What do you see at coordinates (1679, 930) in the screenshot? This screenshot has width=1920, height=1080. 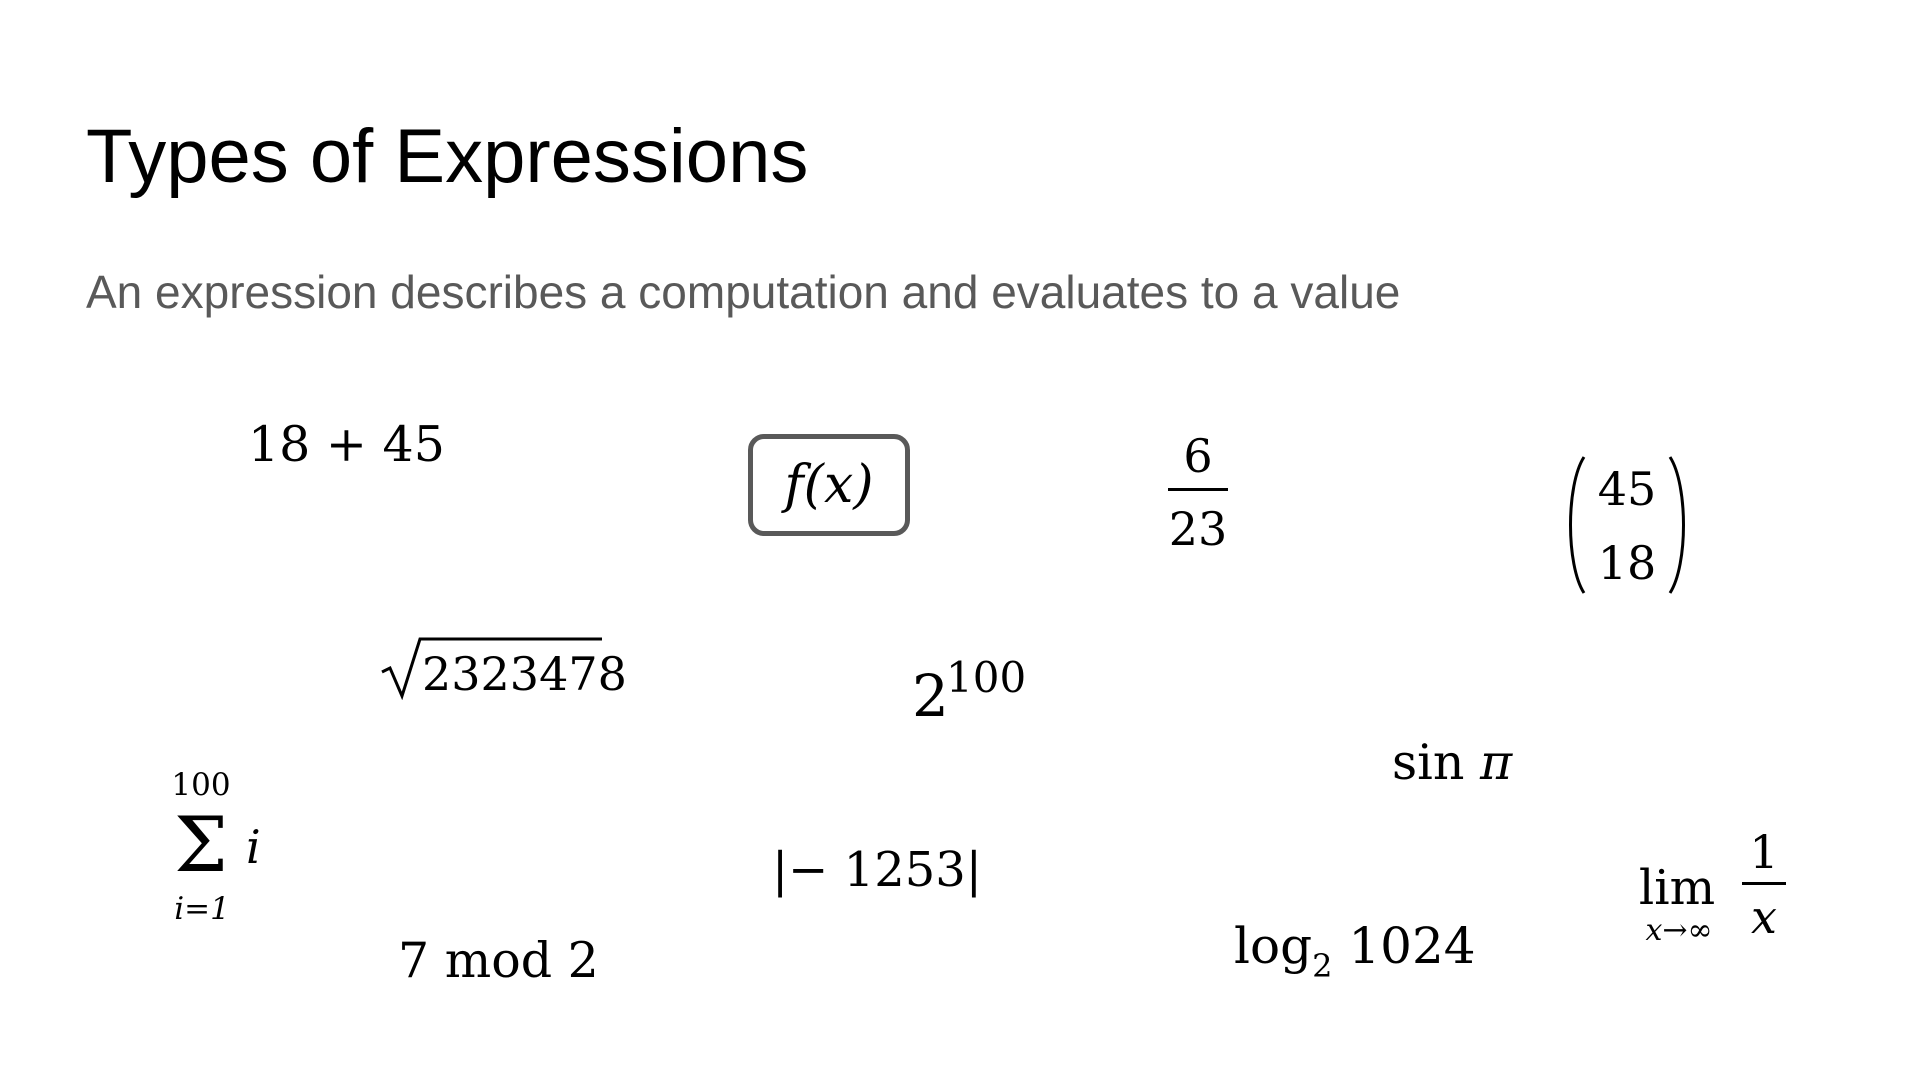 I see `limit-approach: x→∞` at bounding box center [1679, 930].